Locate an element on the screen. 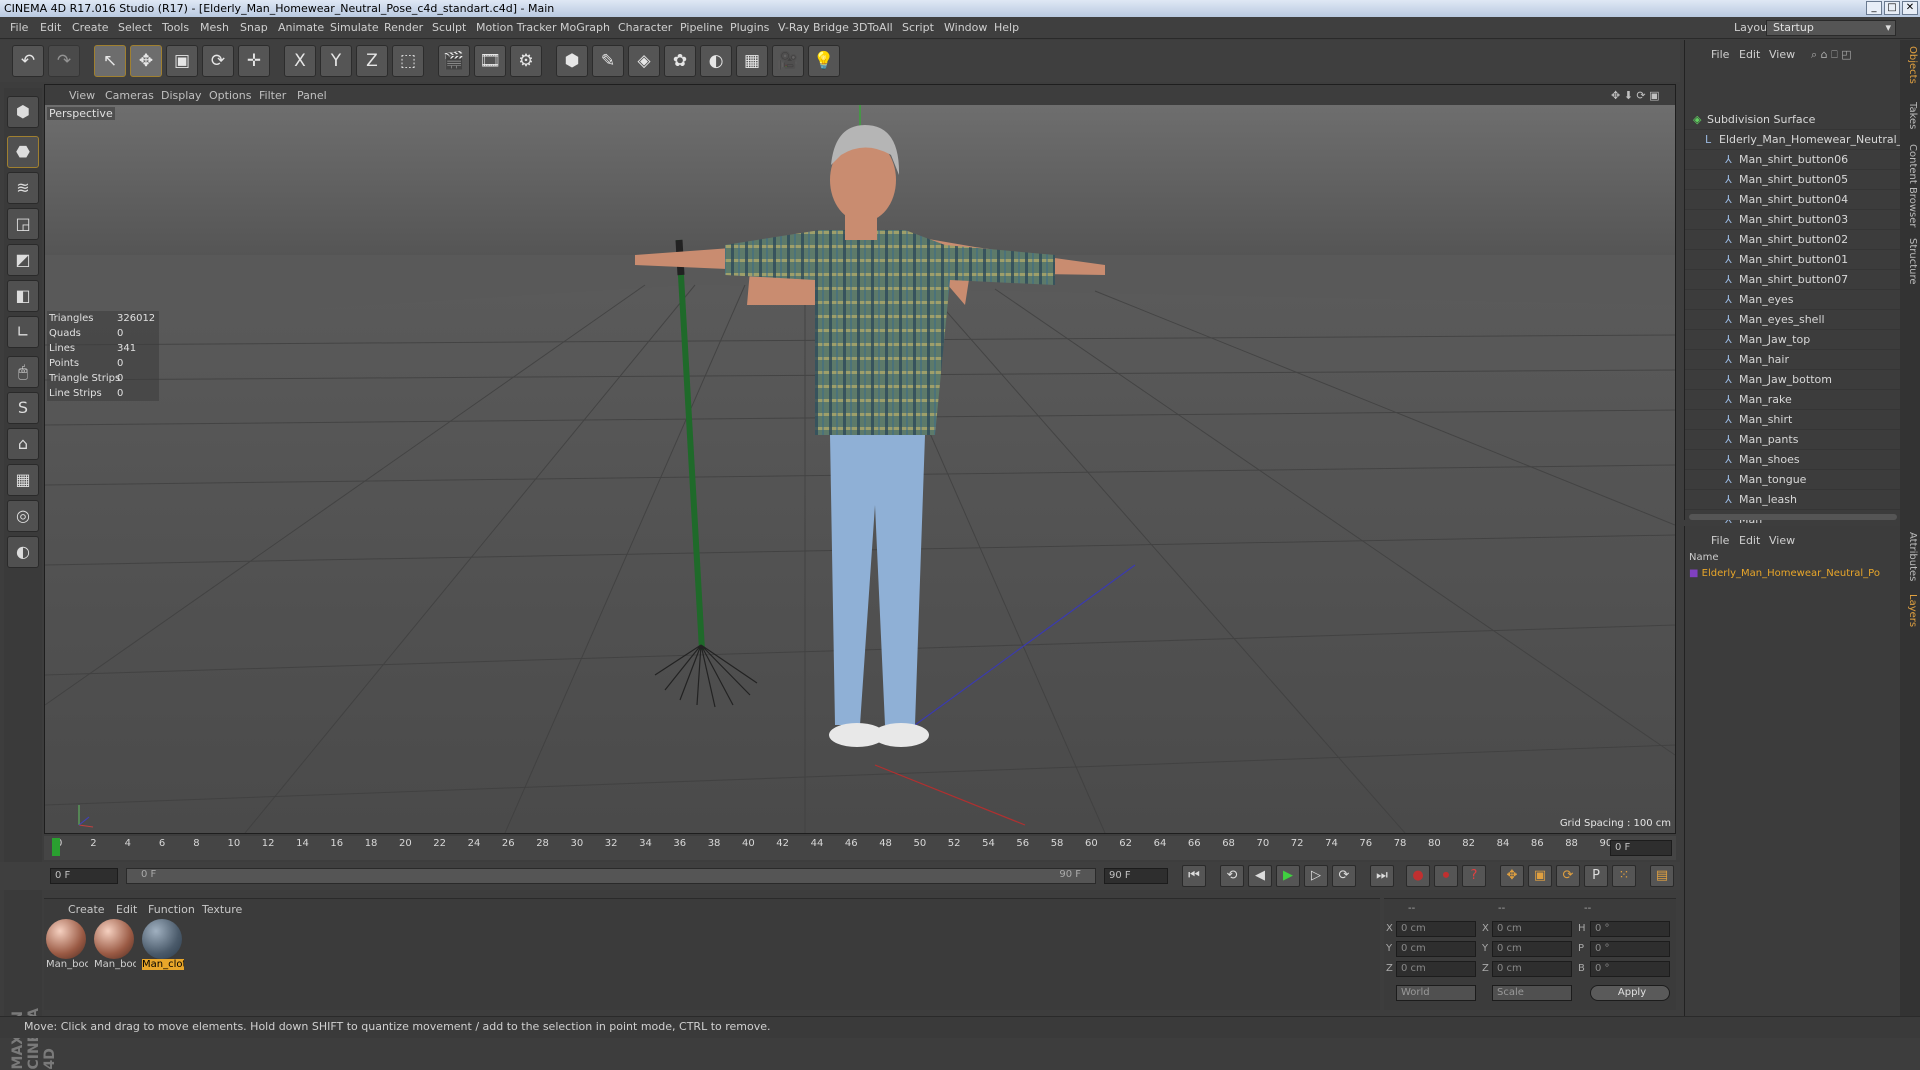  object-item: ⅄ Man_shirt_button07 is located at coordinates (1793, 280).